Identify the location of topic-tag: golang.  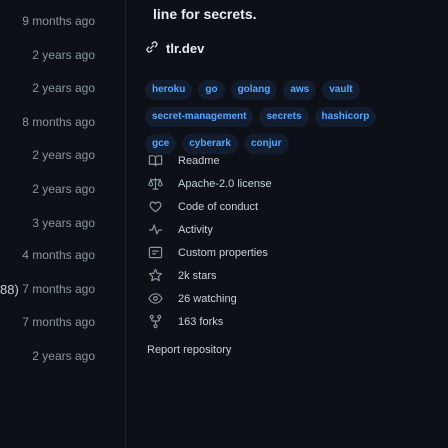
(254, 90).